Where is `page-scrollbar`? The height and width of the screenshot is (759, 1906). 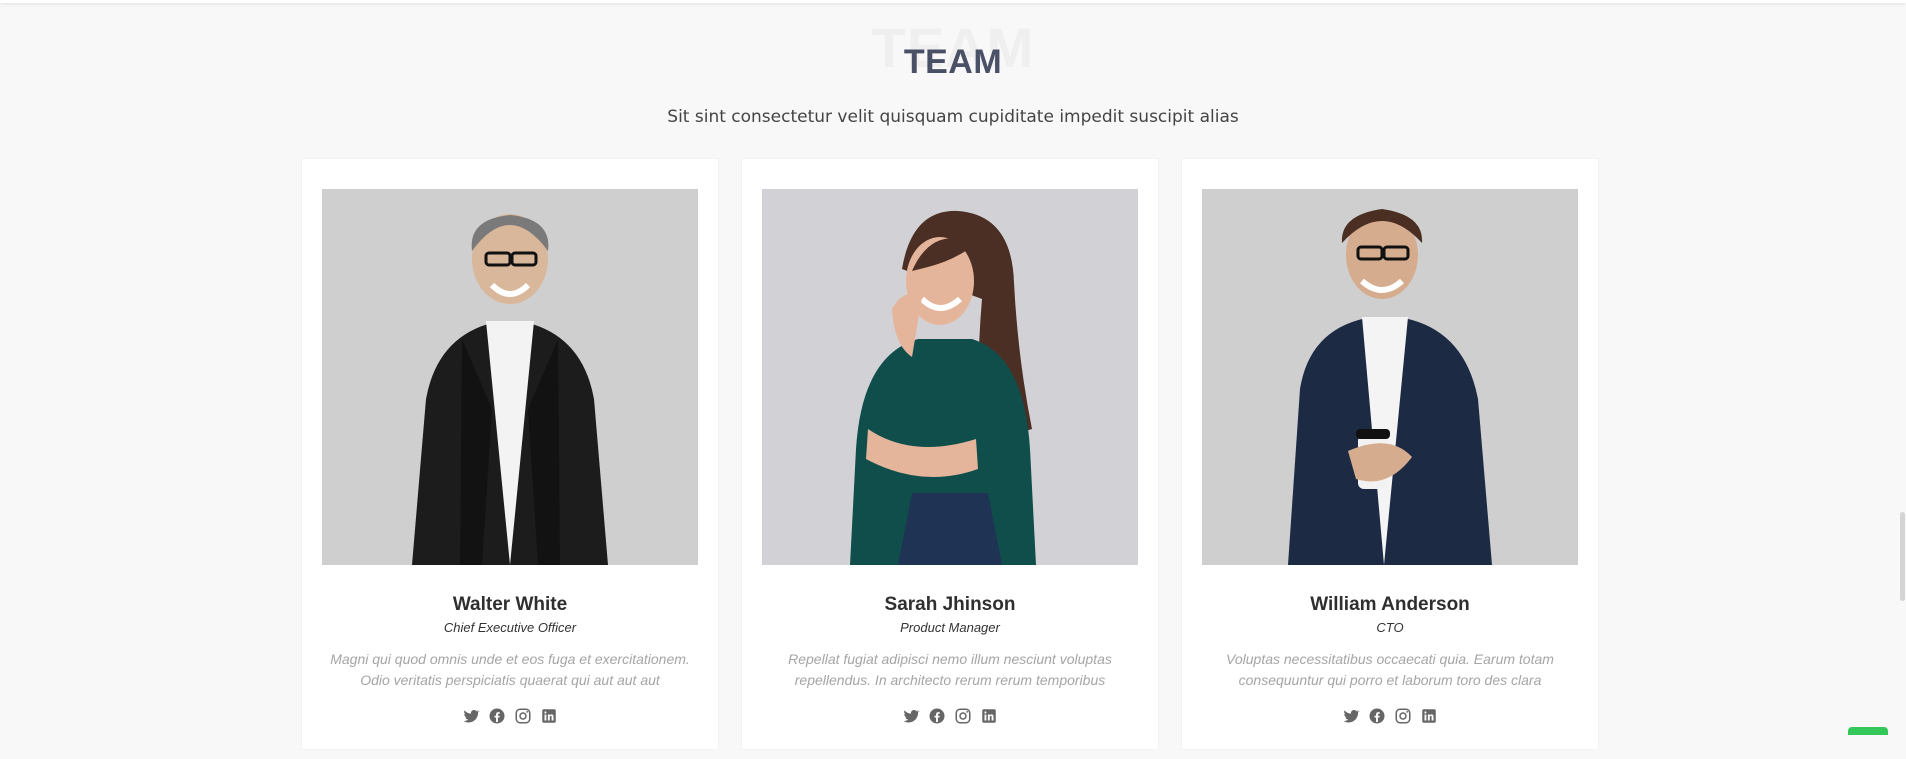 page-scrollbar is located at coordinates (1902, 367).